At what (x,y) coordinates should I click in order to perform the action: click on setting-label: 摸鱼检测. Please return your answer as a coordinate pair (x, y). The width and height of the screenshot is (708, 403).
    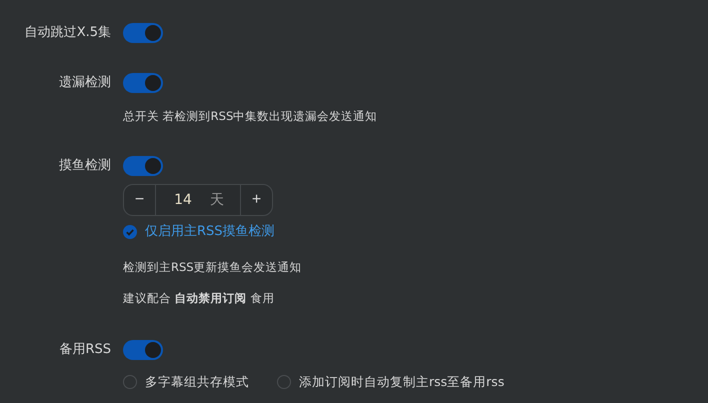
    Looking at the image, I should click on (85, 166).